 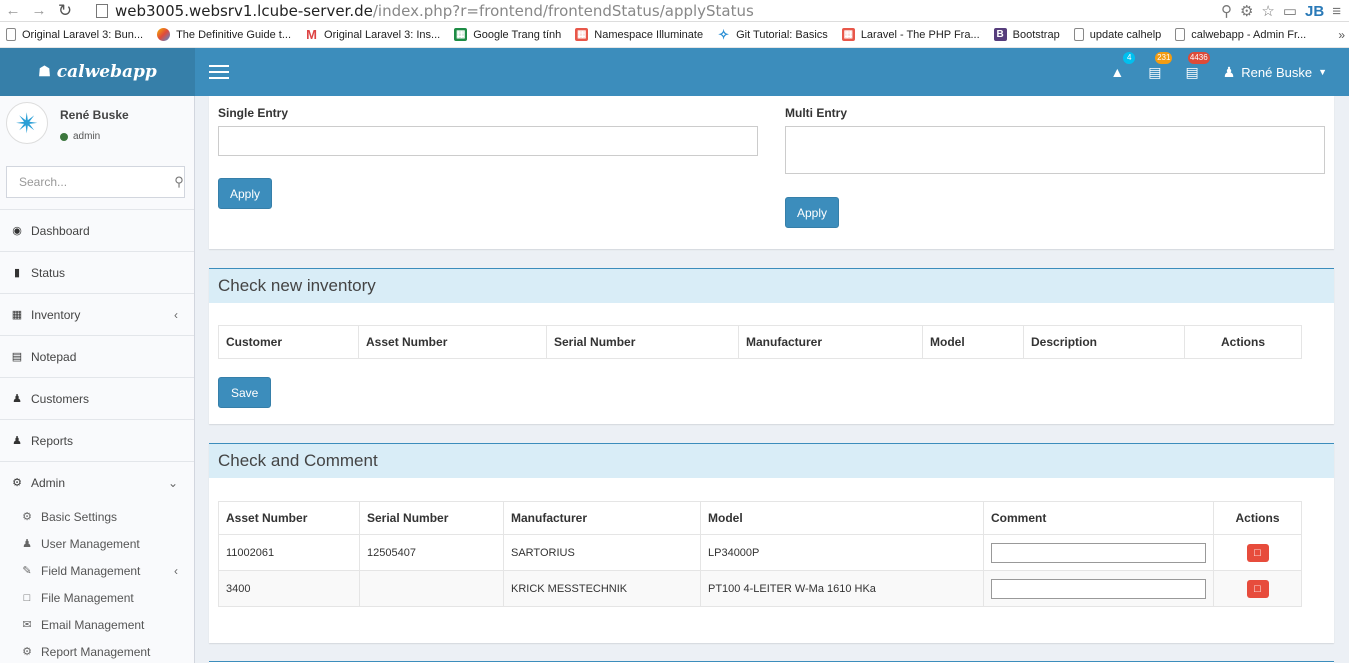 I want to click on bookmark-item: B Bootstrap, so click(x=1028, y=34).